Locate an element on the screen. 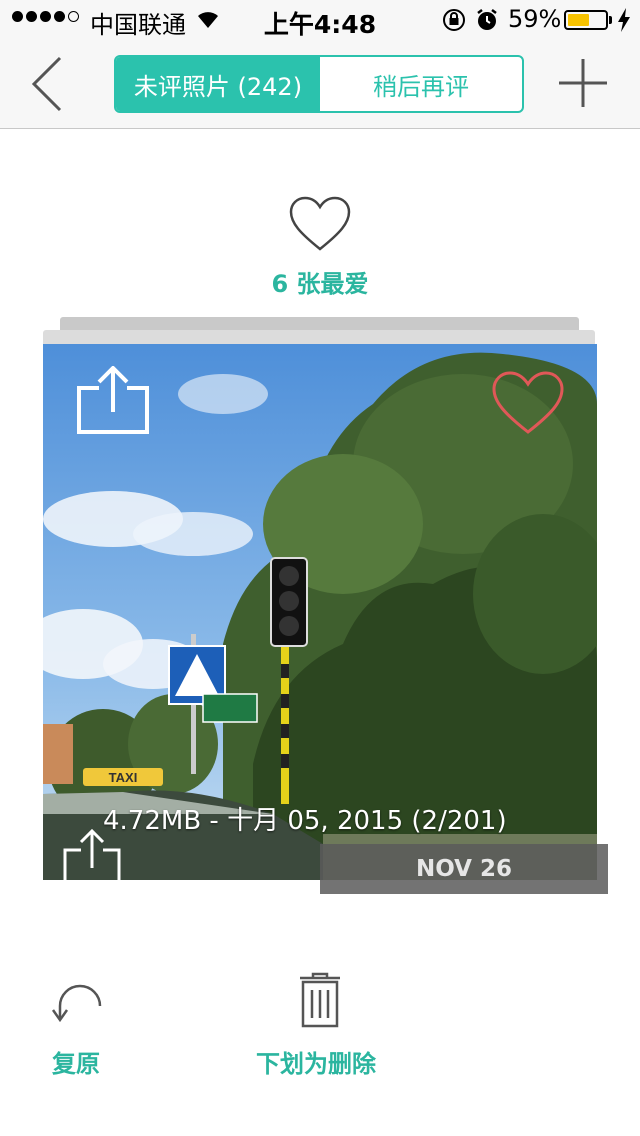 The width and height of the screenshot is (640, 1136). tab-unrated-photos: 未评照片 (242) is located at coordinates (218, 84).